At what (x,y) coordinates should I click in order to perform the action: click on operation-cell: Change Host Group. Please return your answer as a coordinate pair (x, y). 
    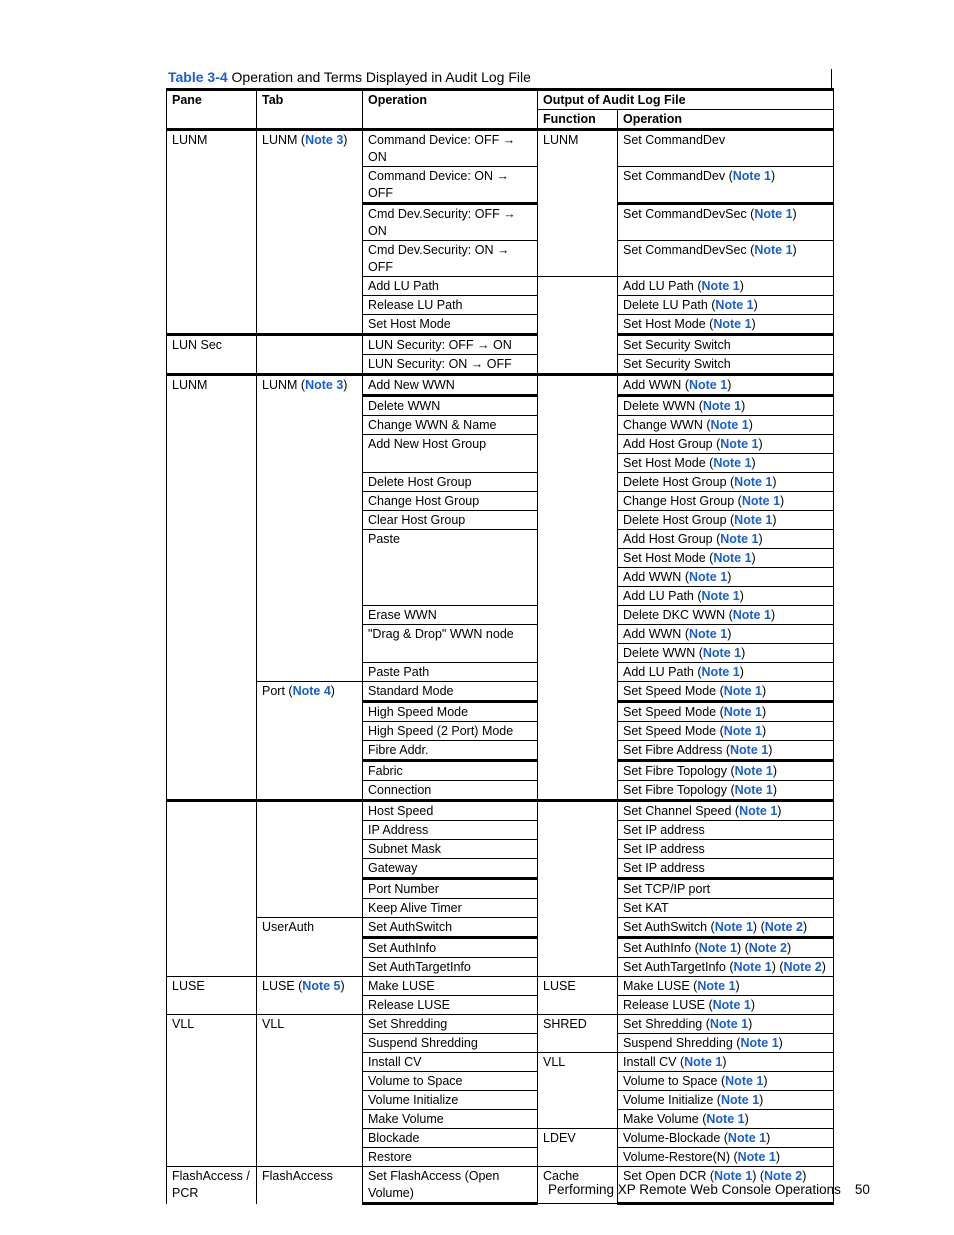
    Looking at the image, I should click on (450, 501).